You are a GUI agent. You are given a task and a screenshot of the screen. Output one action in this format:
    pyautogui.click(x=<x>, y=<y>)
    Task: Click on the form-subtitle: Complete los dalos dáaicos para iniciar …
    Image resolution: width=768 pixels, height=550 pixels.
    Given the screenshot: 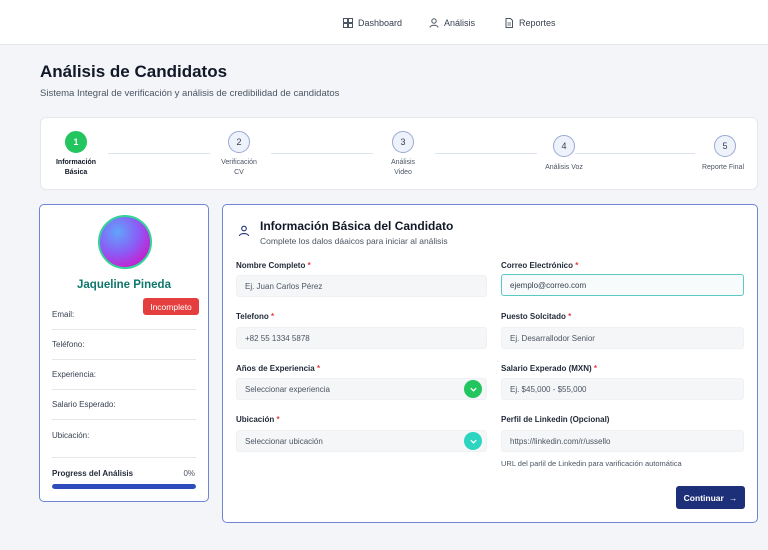 What is the action you would take?
    pyautogui.click(x=354, y=241)
    